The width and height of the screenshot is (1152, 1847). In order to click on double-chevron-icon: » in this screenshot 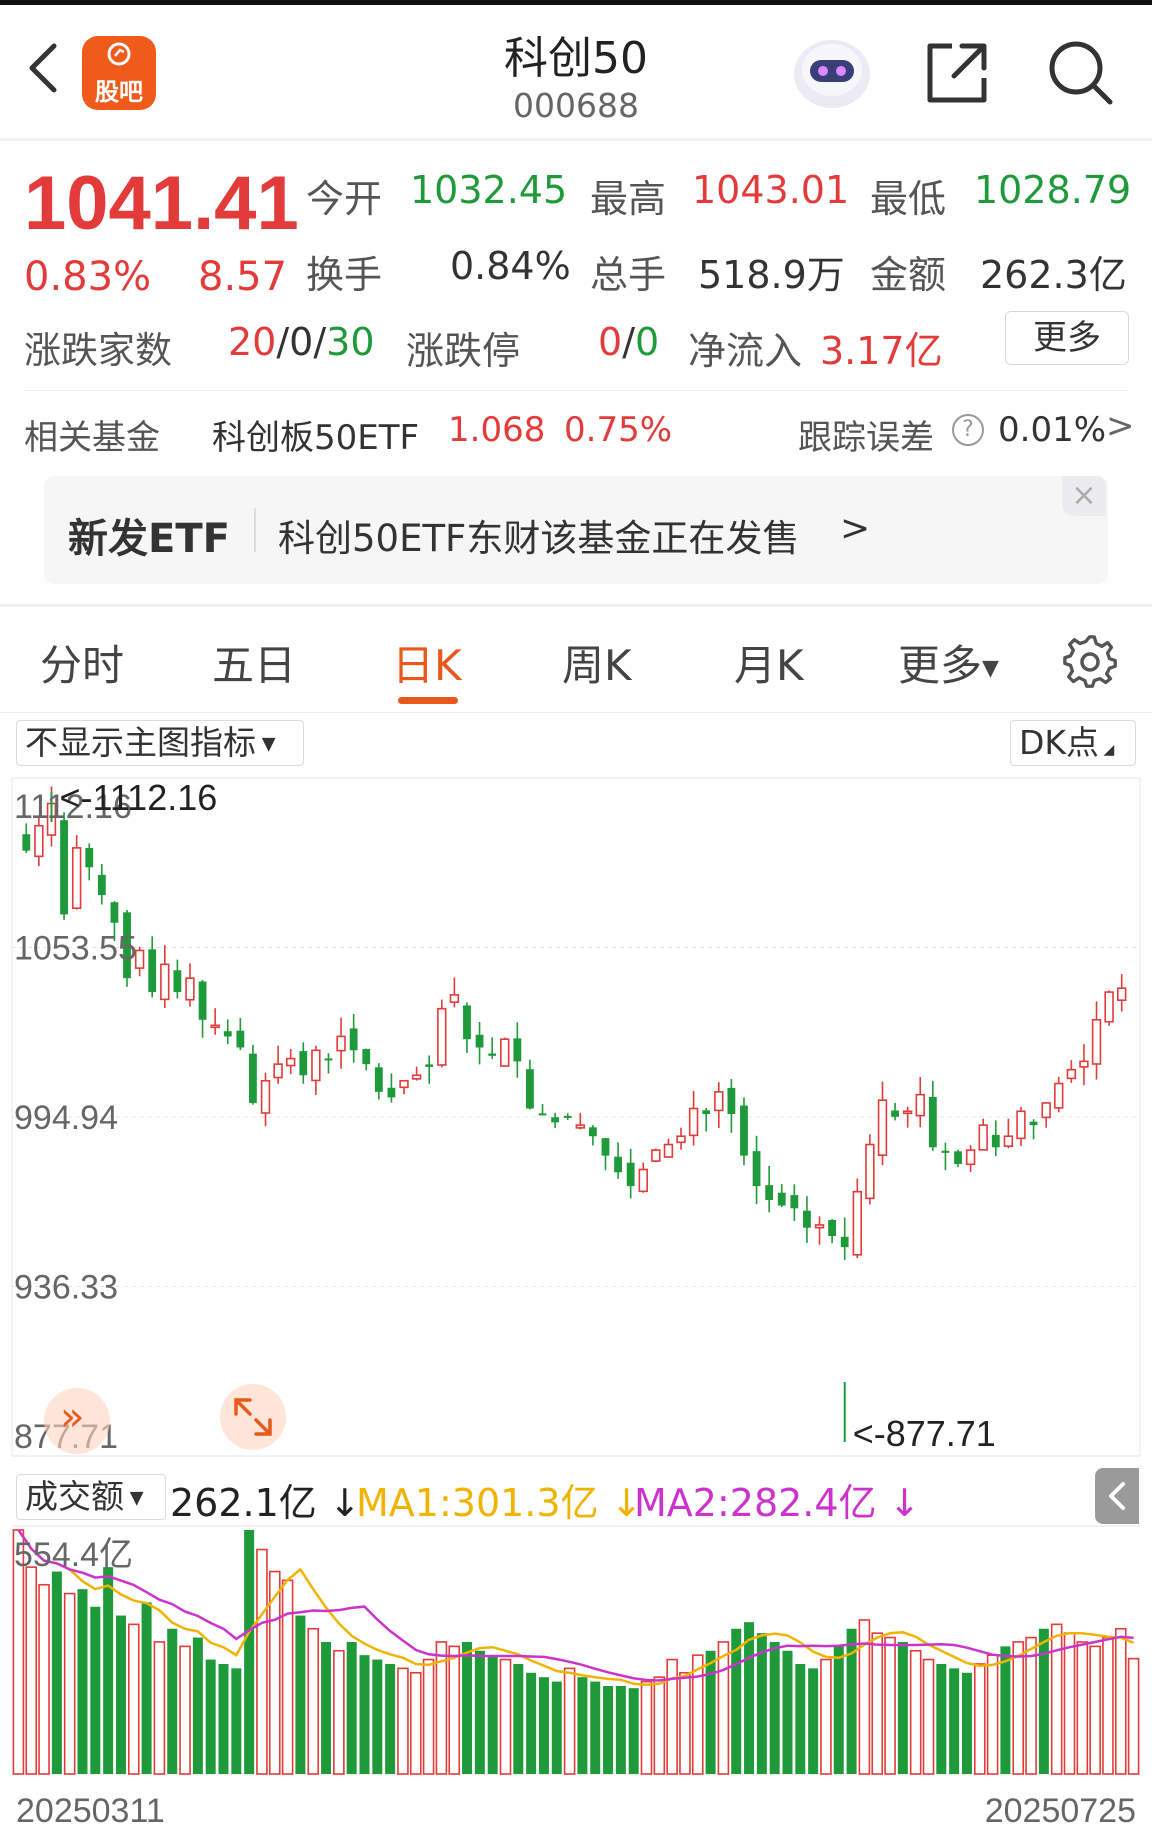, I will do `click(72, 1417)`.